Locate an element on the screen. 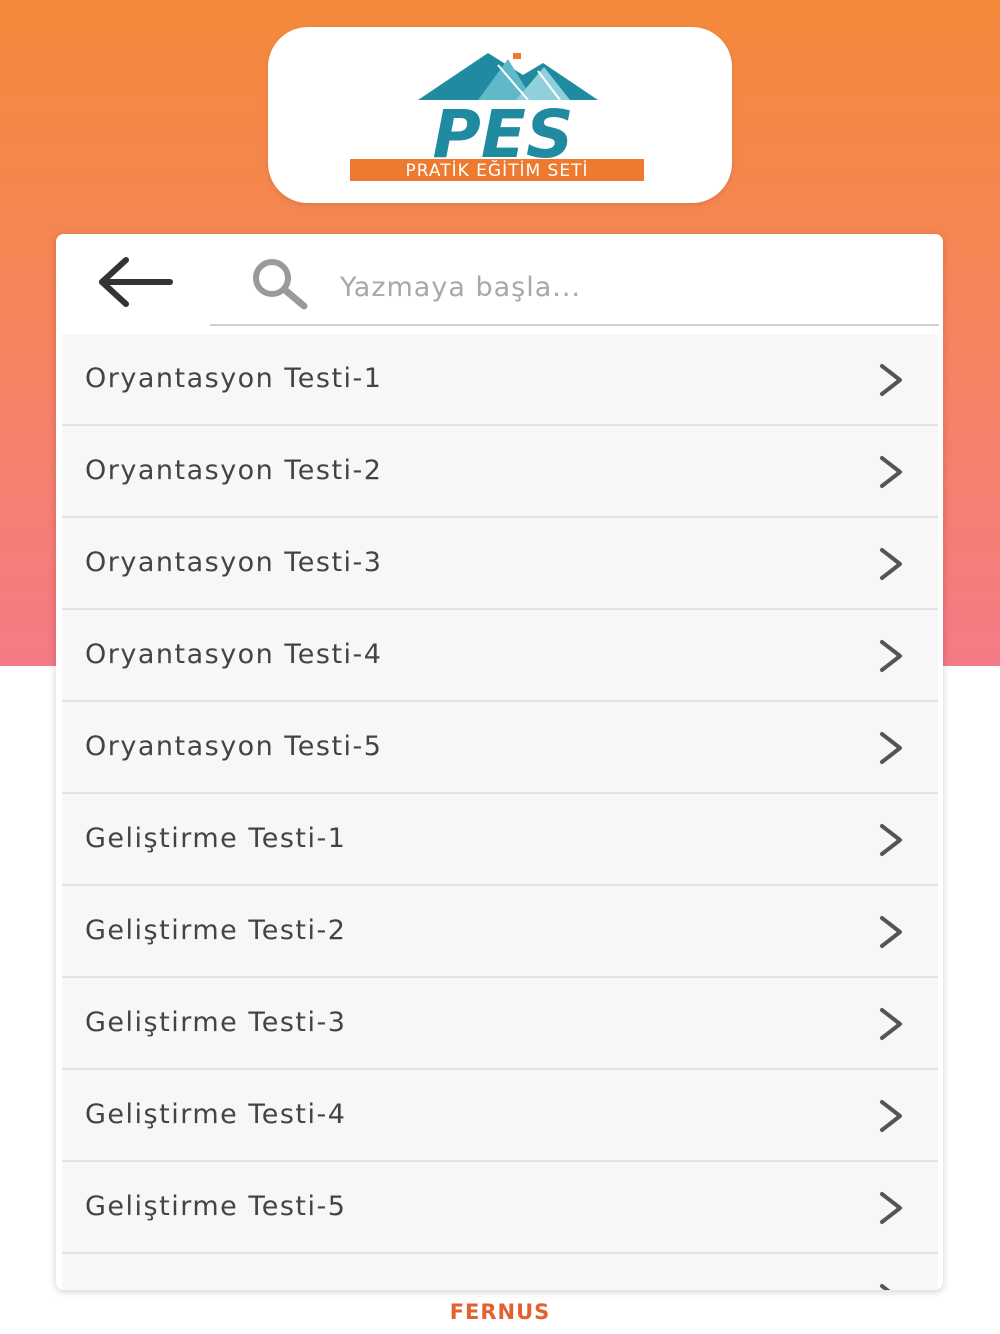 The width and height of the screenshot is (1000, 1334). pes-logo: PES PRATİK EĞİTİM SETİ is located at coordinates (497, 117).